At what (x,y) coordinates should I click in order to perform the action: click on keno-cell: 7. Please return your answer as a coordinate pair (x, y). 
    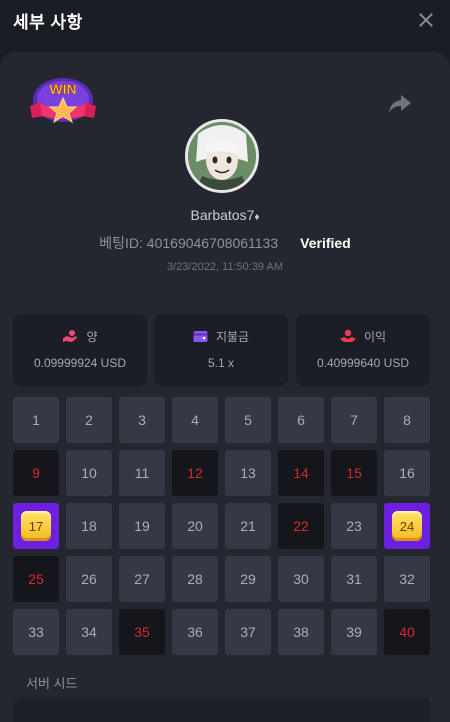
    Looking at the image, I should click on (354, 420).